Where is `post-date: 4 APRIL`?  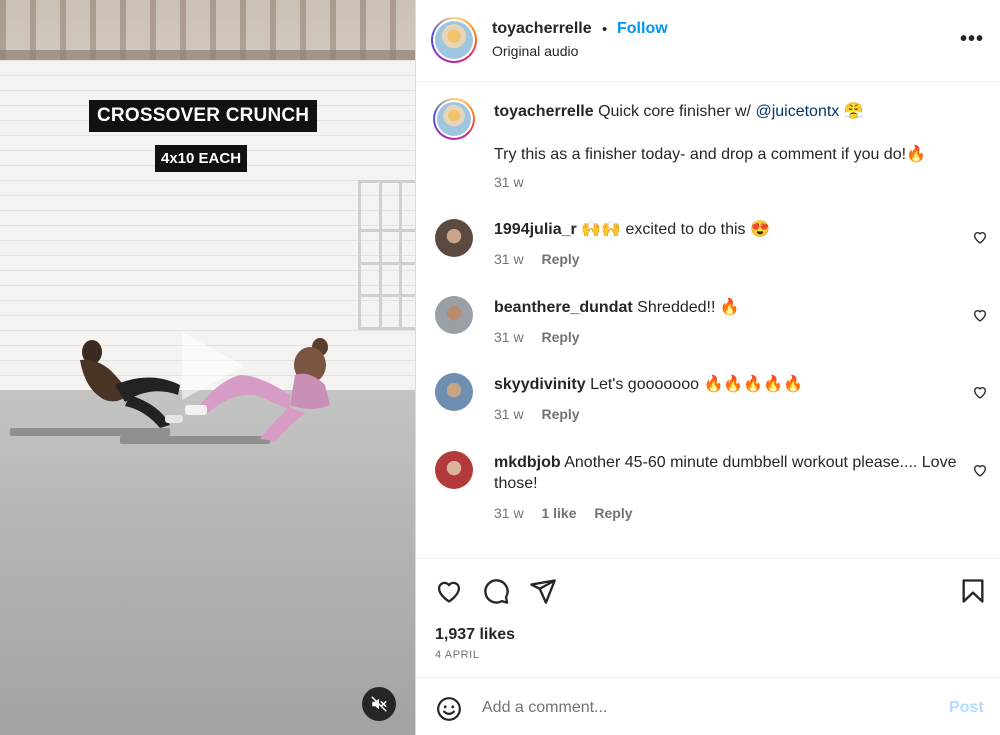 post-date: 4 APRIL is located at coordinates (457, 655).